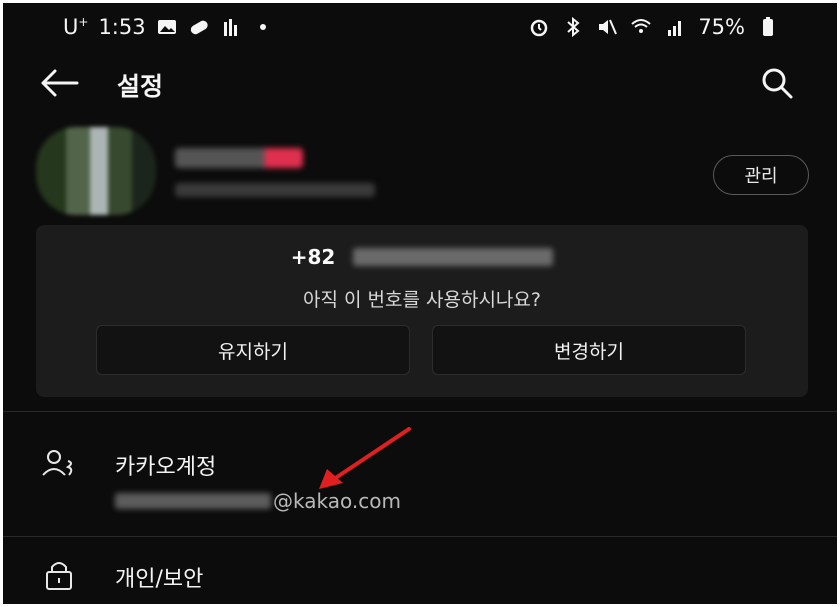 The width and height of the screenshot is (840, 607). What do you see at coordinates (159, 579) in the screenshot?
I see `privacy-security-label: 개인/보안` at bounding box center [159, 579].